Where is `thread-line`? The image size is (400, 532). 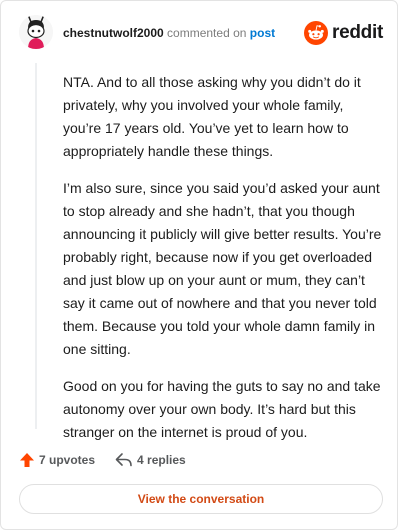
thread-line is located at coordinates (36, 246).